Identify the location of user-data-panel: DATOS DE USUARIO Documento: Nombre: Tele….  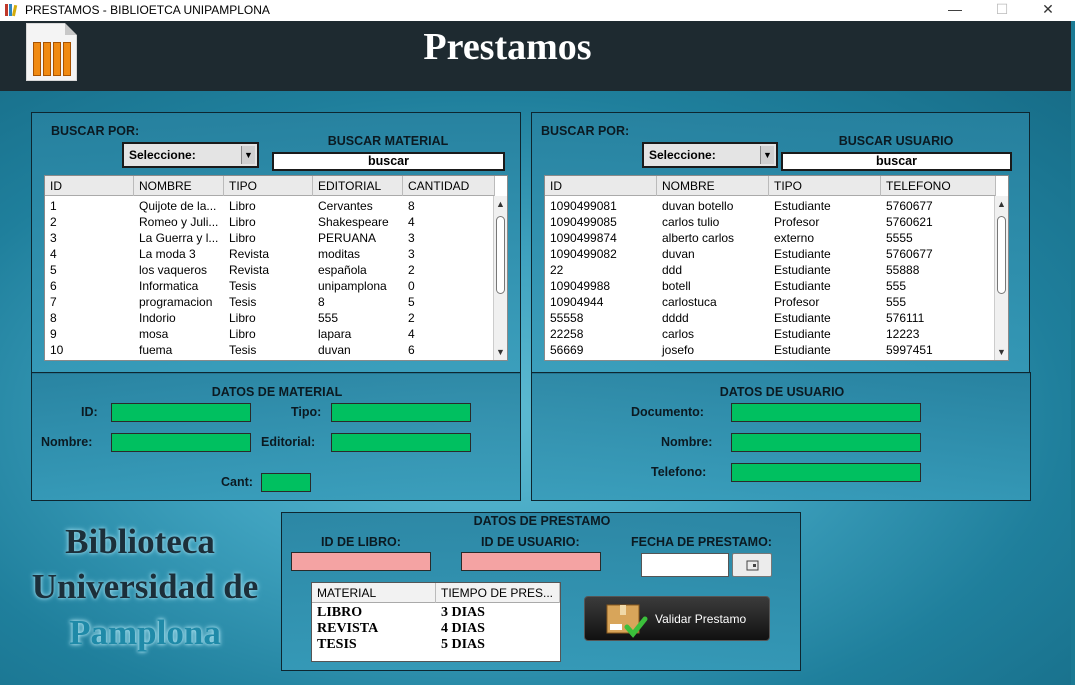
(781, 436).